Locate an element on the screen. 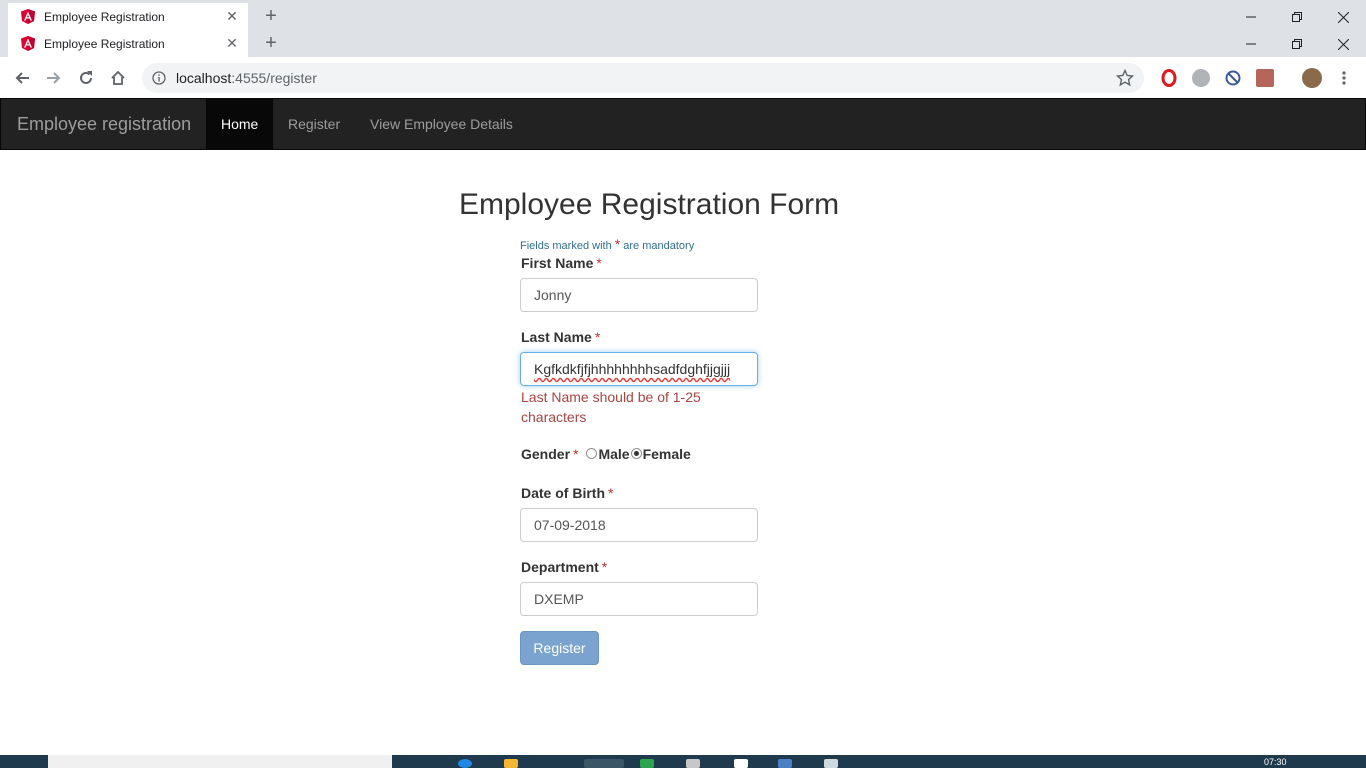 The width and height of the screenshot is (1366, 768). department-label-text: Department is located at coordinates (560, 567).